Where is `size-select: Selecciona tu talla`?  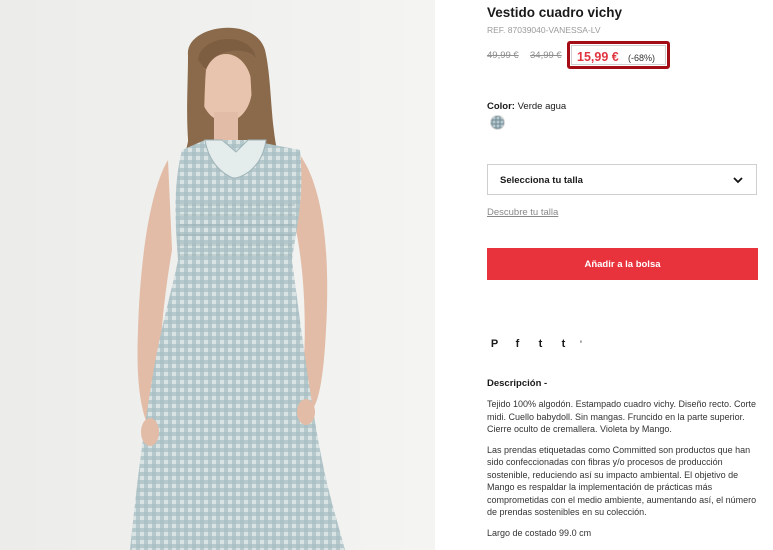
size-select: Selecciona tu talla is located at coordinates (622, 179).